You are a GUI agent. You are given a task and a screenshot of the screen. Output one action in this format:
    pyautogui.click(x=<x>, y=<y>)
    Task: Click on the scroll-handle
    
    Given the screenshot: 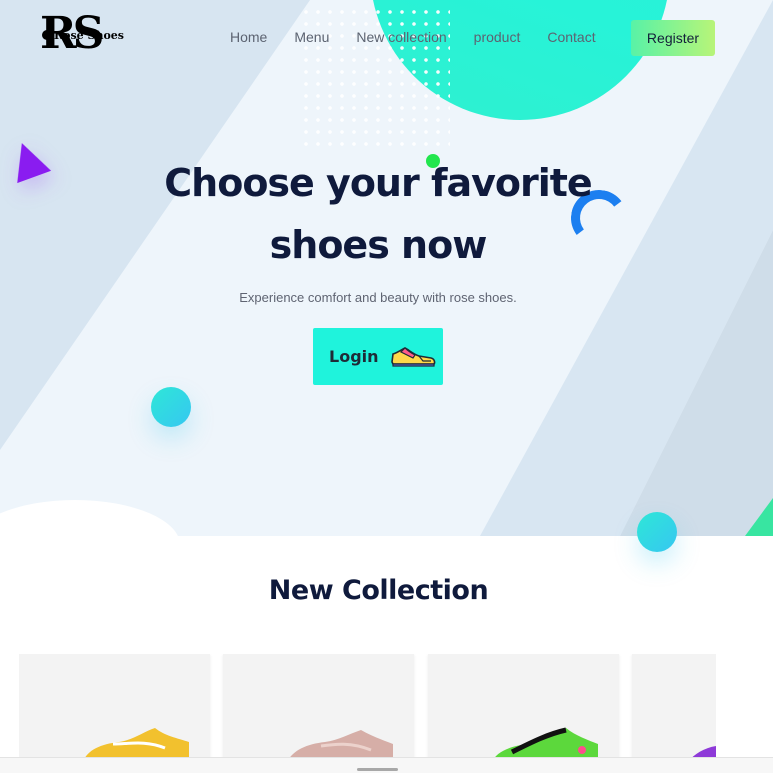 What is the action you would take?
    pyautogui.click(x=377, y=769)
    